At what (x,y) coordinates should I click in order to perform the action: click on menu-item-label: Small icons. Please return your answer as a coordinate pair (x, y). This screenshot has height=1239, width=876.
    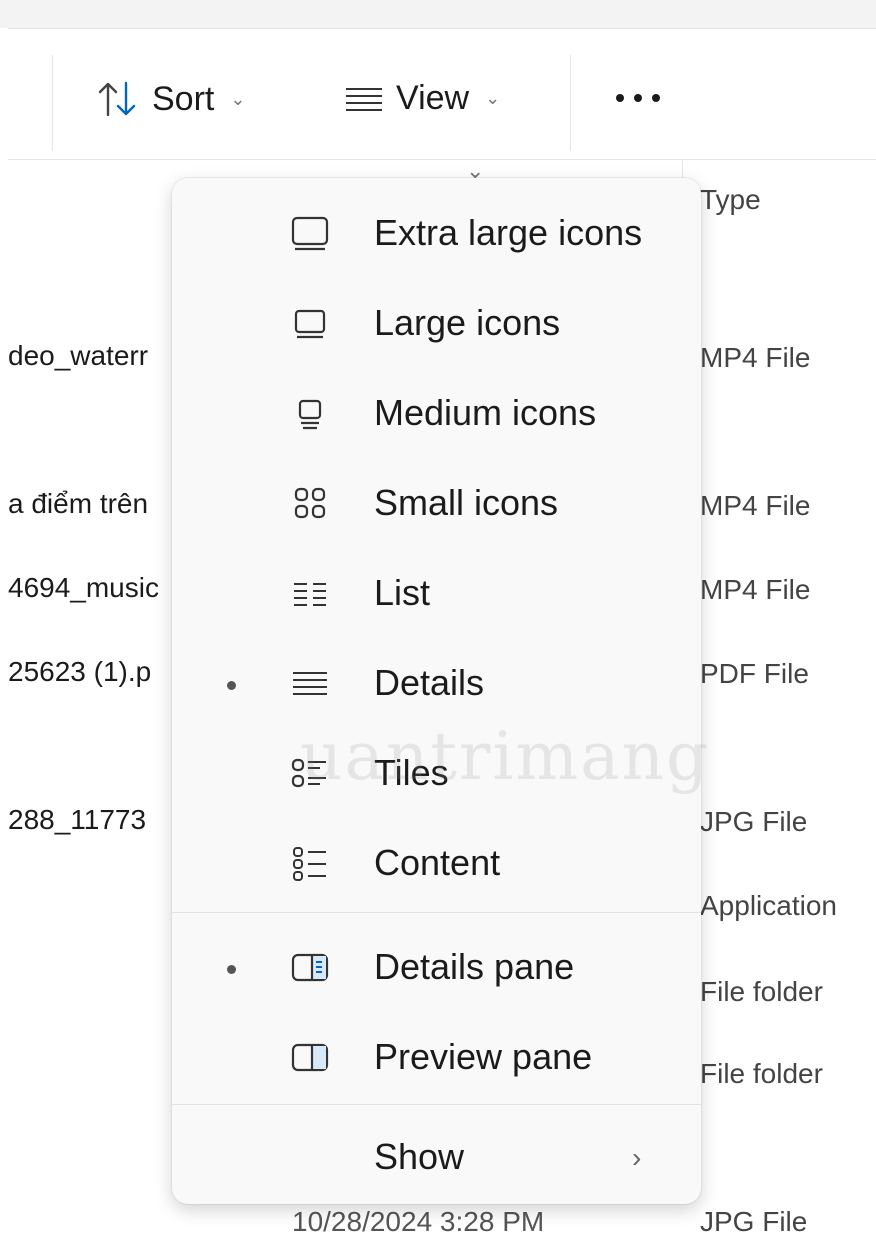
    Looking at the image, I should click on (466, 502).